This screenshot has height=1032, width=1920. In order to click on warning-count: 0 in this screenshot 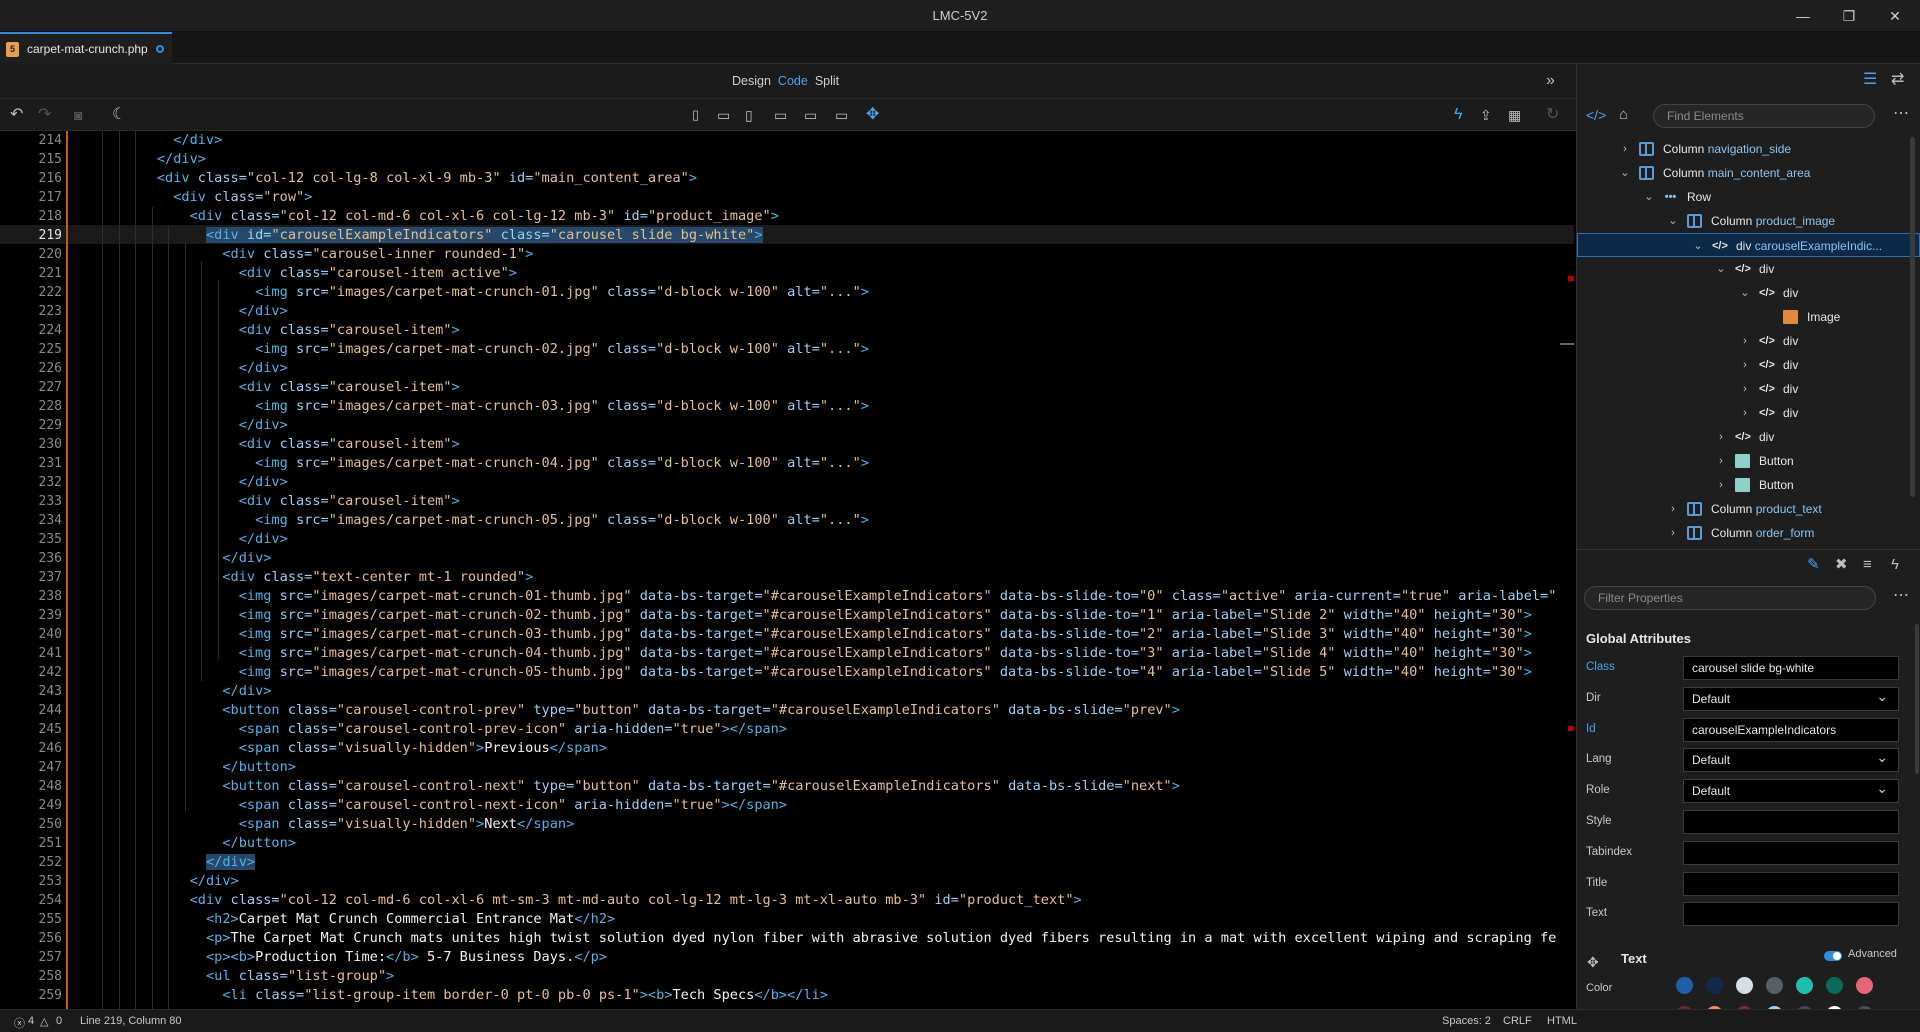, I will do `click(59, 1021)`.